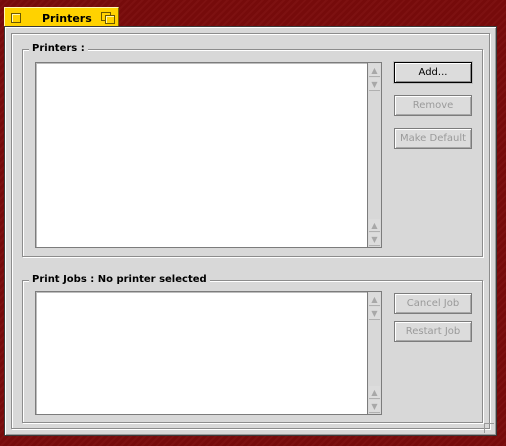 The width and height of the screenshot is (506, 446). I want to click on printers-group-label: Printers :, so click(58, 49).